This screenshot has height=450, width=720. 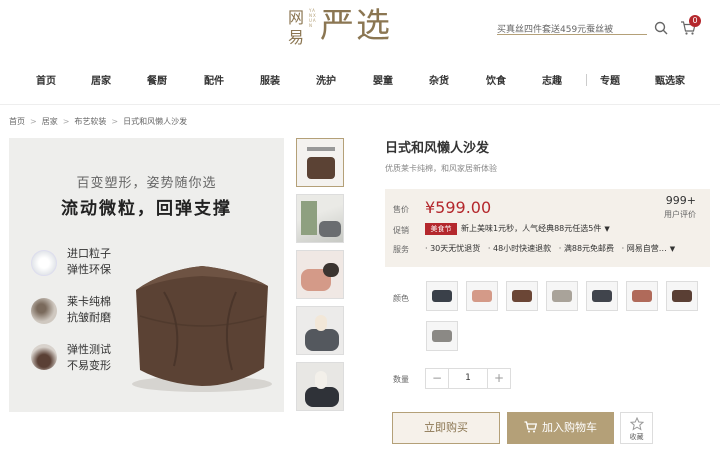 I want to click on quantity-stepper: − 1 +, so click(x=468, y=378).